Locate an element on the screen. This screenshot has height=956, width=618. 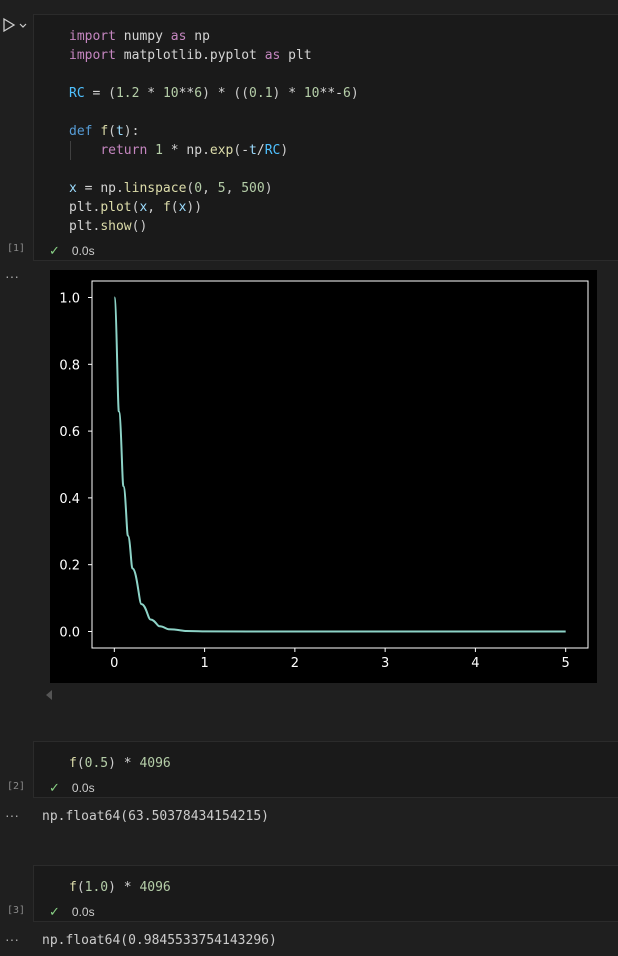
cell-output-text: np.float64(0.9845533754143296) is located at coordinates (159, 940).